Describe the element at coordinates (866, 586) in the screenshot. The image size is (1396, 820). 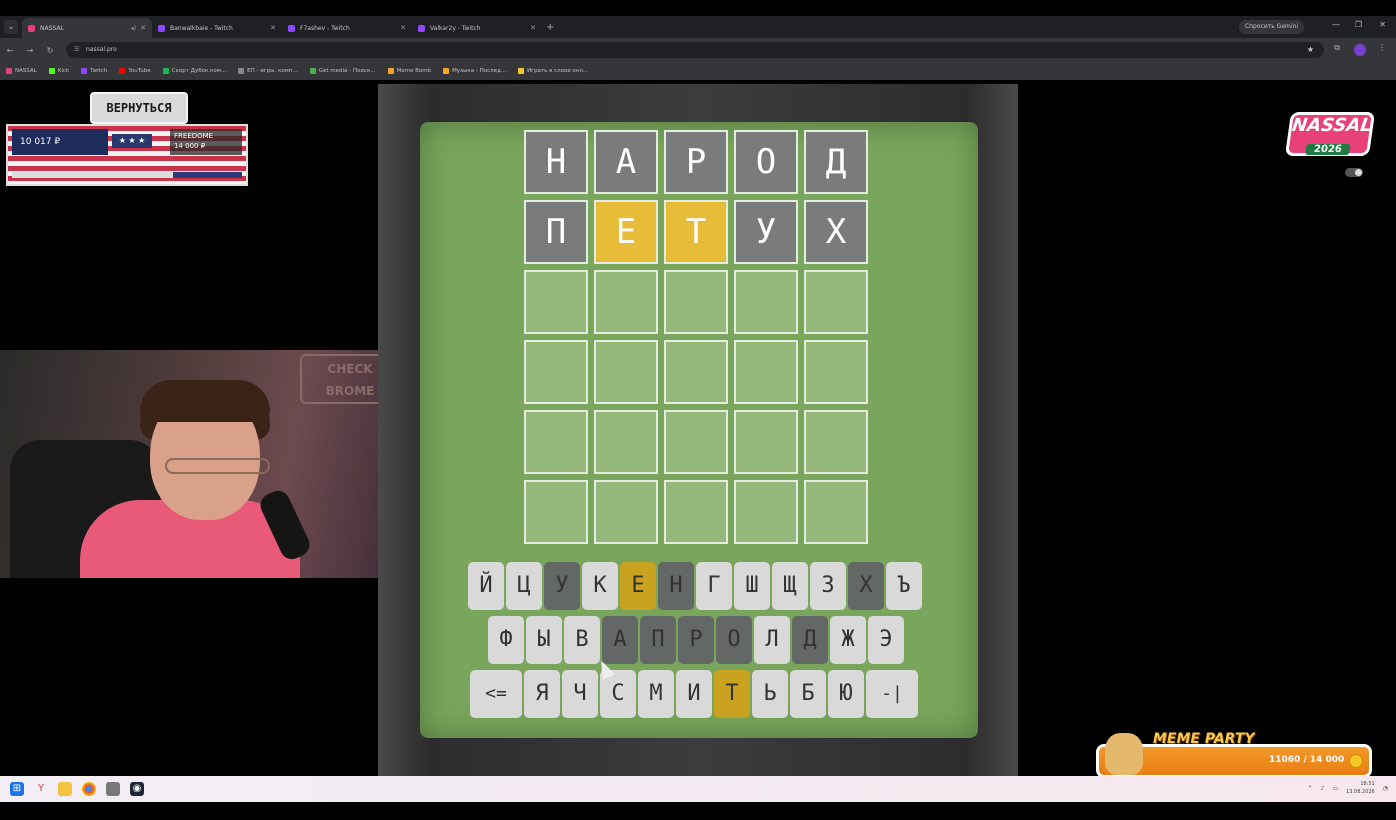
I see `key-letter: Х` at that location.